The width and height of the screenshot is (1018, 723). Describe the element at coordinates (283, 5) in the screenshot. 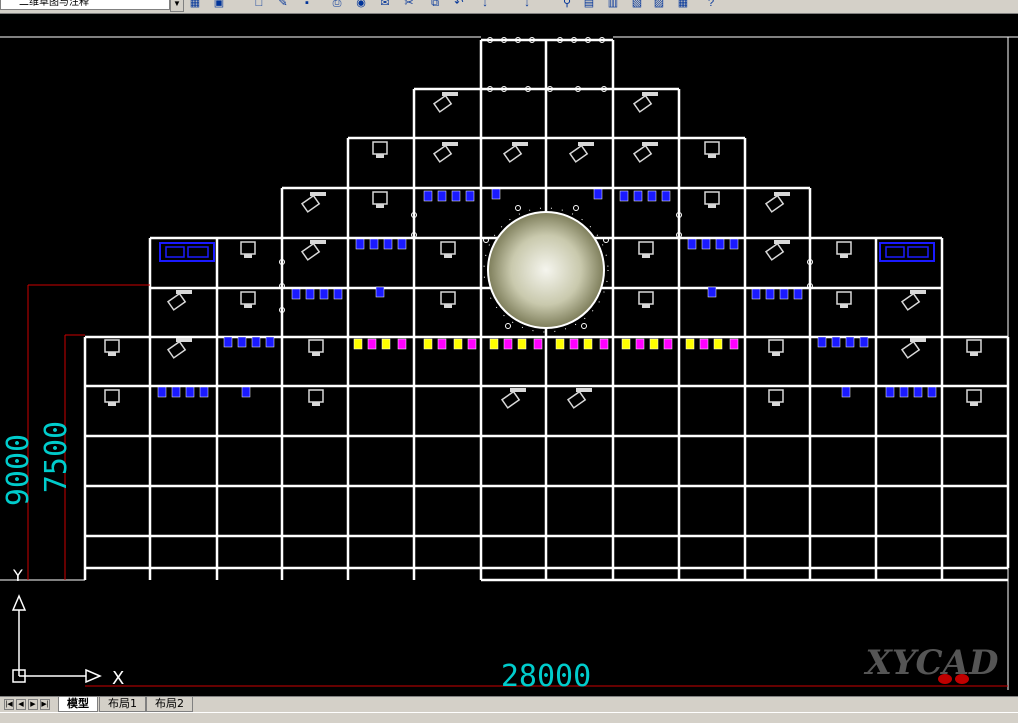

I see `open-icon: ✎` at that location.